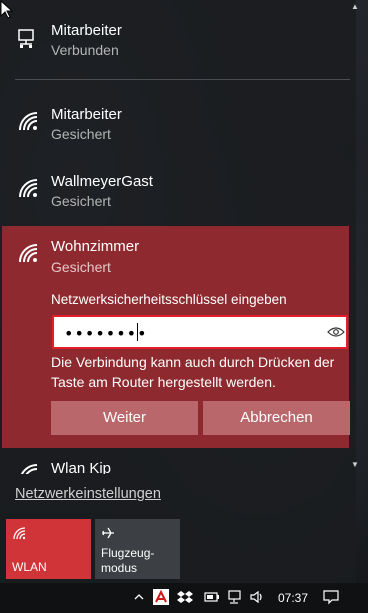 Image resolution: width=368 pixels, height=613 pixels. Describe the element at coordinates (355, 236) in the screenshot. I see `scrollbar: ▲ ▼` at that location.